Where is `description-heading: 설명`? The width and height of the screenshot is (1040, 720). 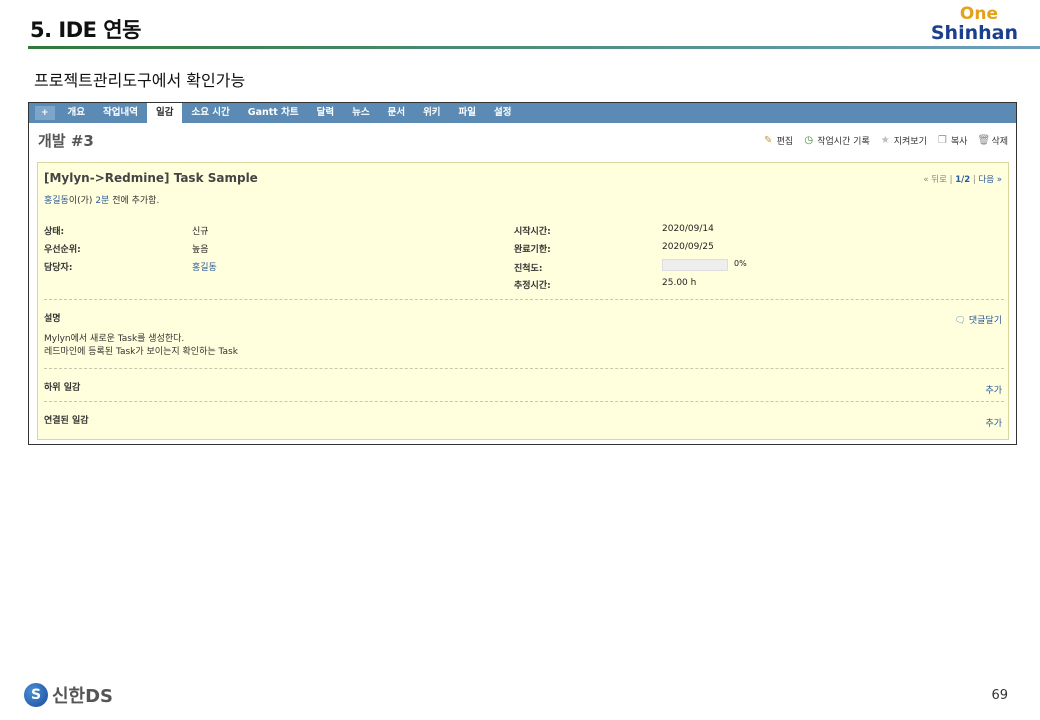 description-heading: 설명 is located at coordinates (52, 319).